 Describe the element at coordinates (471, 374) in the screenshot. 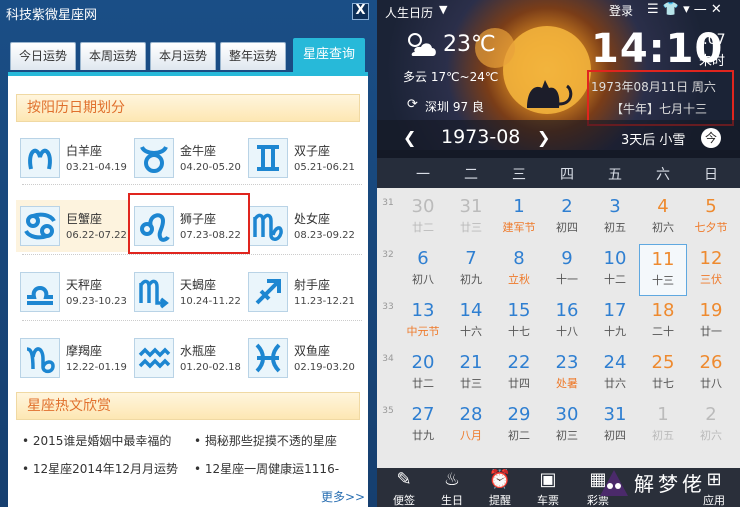

I see `day-cell: 21 廿三` at that location.